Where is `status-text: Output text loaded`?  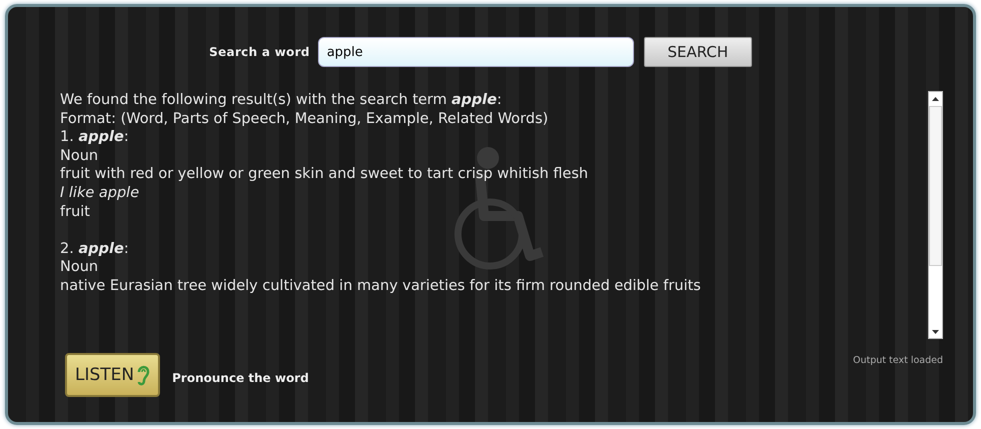
status-text: Output text loaded is located at coordinates (898, 360).